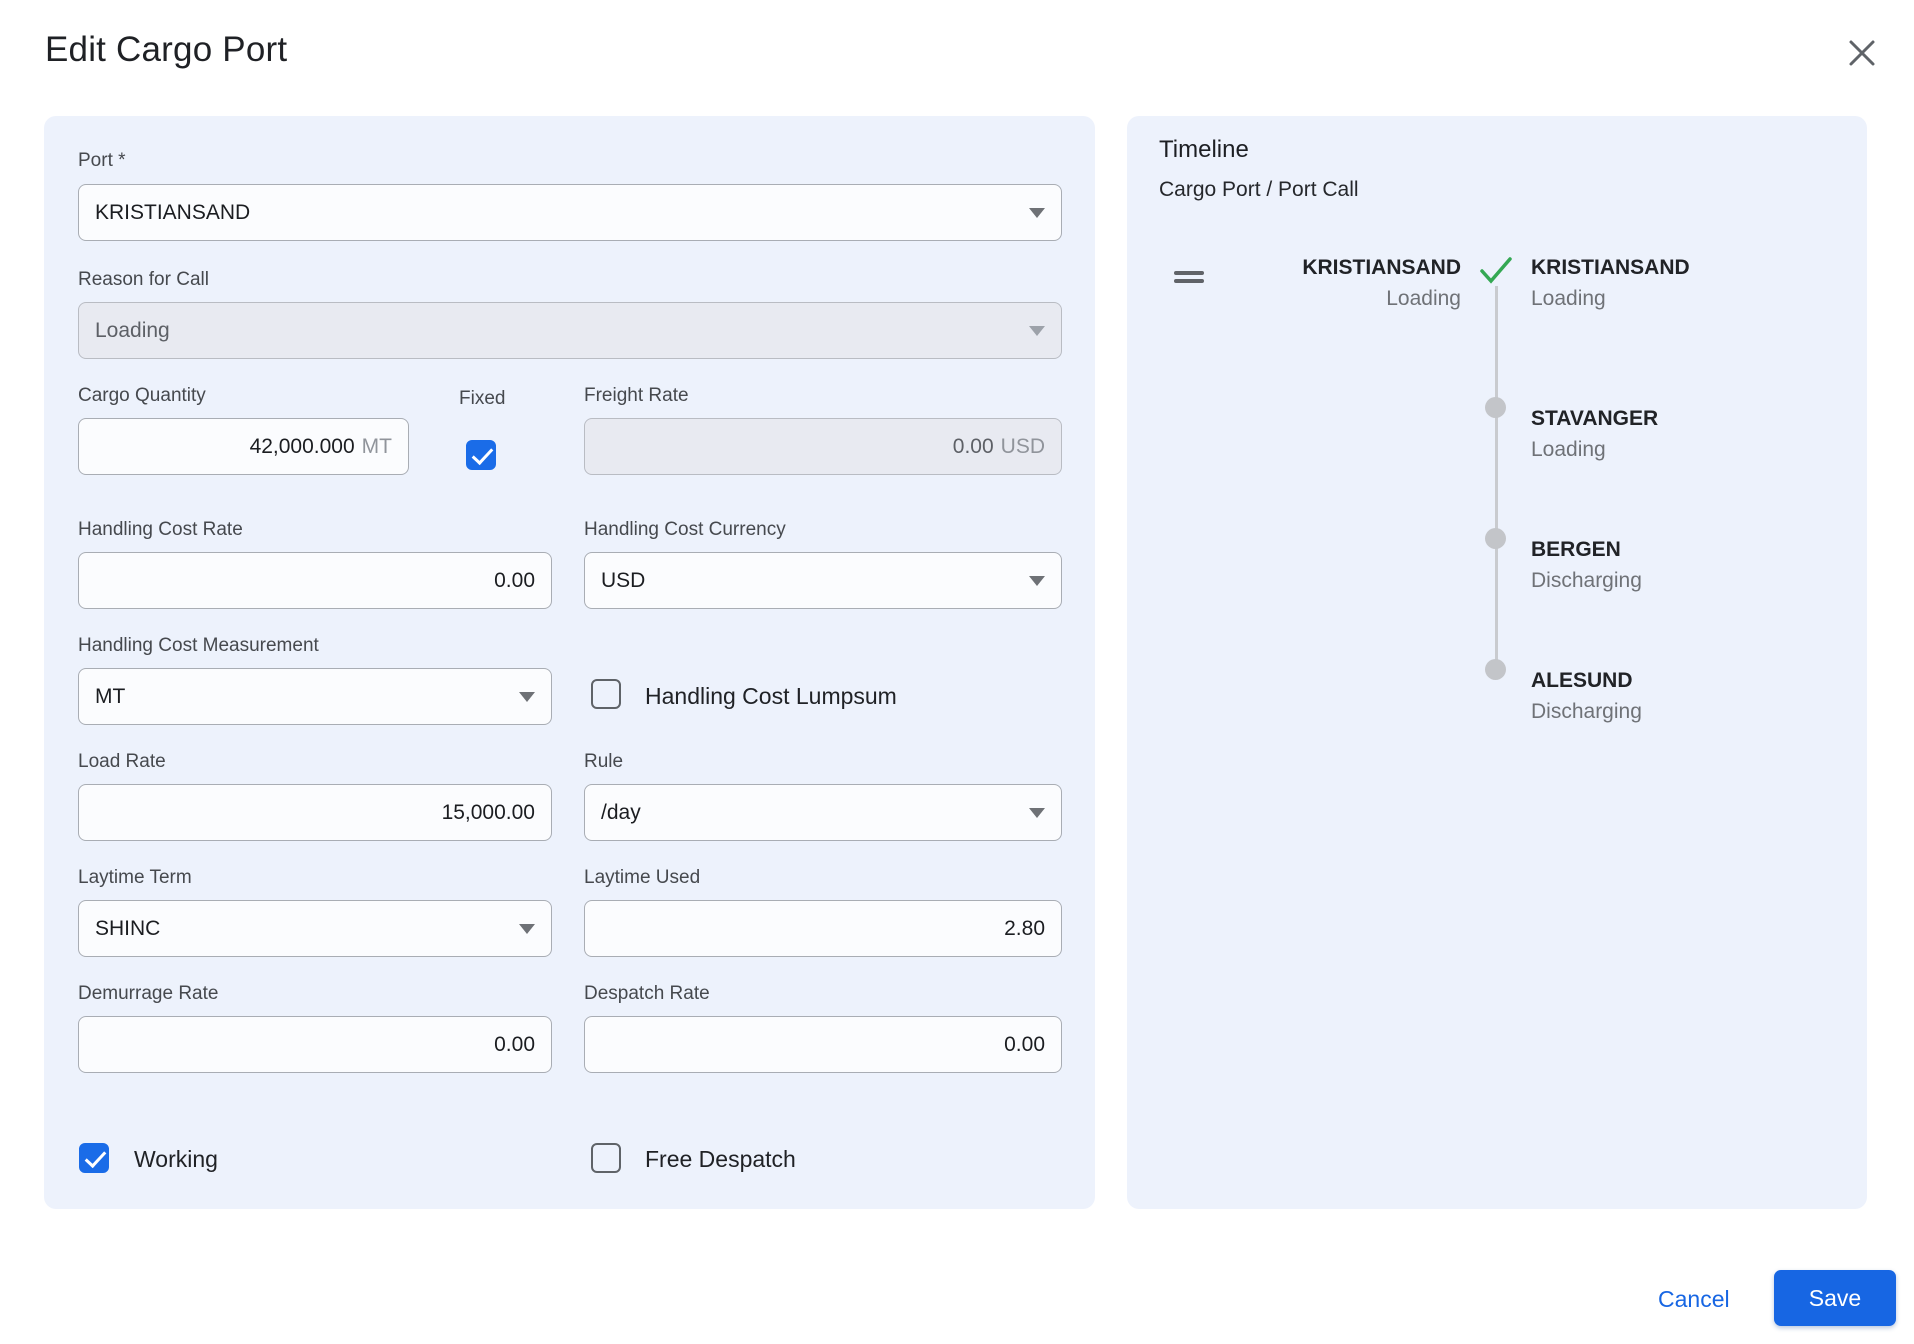 The image size is (1914, 1344). I want to click on handling-cost-lumpsum-checkbox, so click(606, 694).